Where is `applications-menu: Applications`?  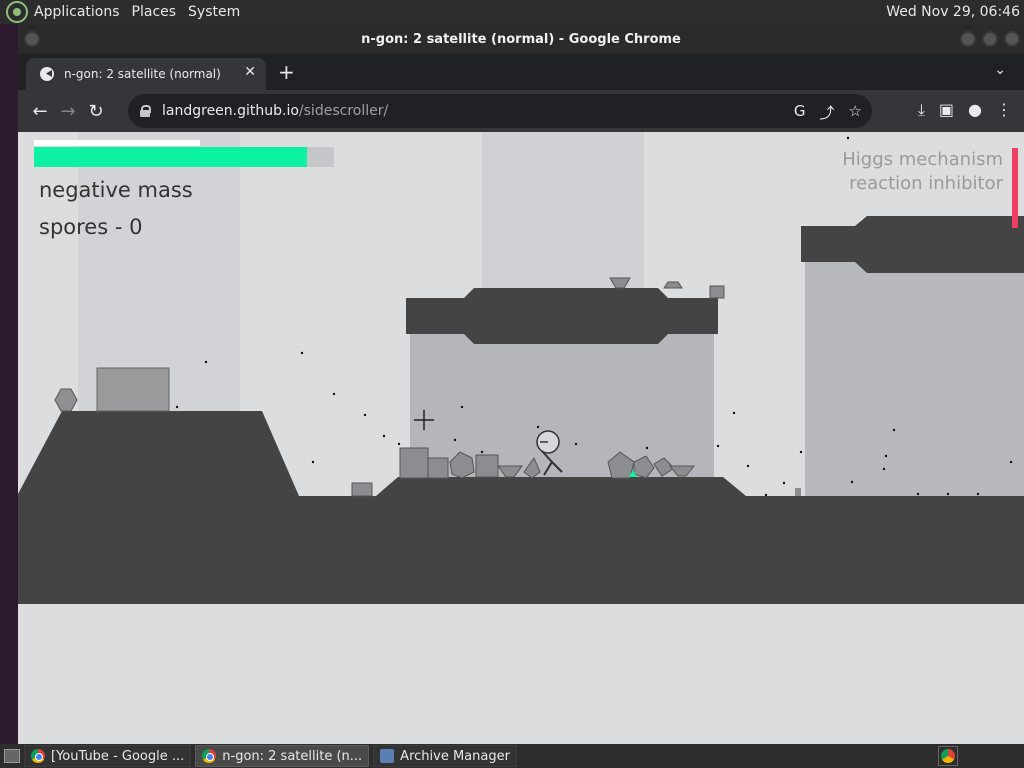 applications-menu: Applications is located at coordinates (77, 12).